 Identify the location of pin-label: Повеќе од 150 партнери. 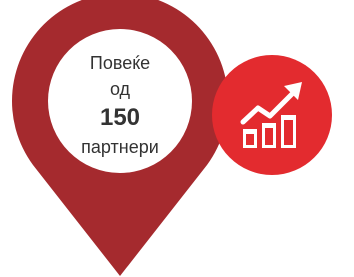
(120, 109).